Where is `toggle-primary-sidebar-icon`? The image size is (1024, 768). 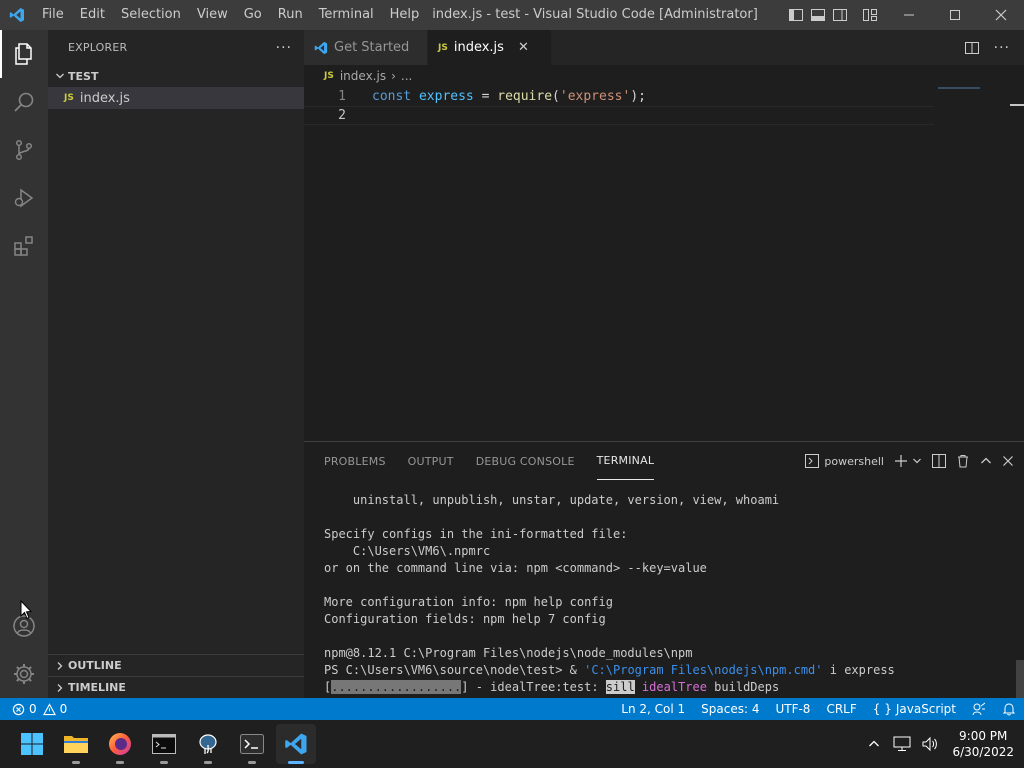 toggle-primary-sidebar-icon is located at coordinates (796, 15).